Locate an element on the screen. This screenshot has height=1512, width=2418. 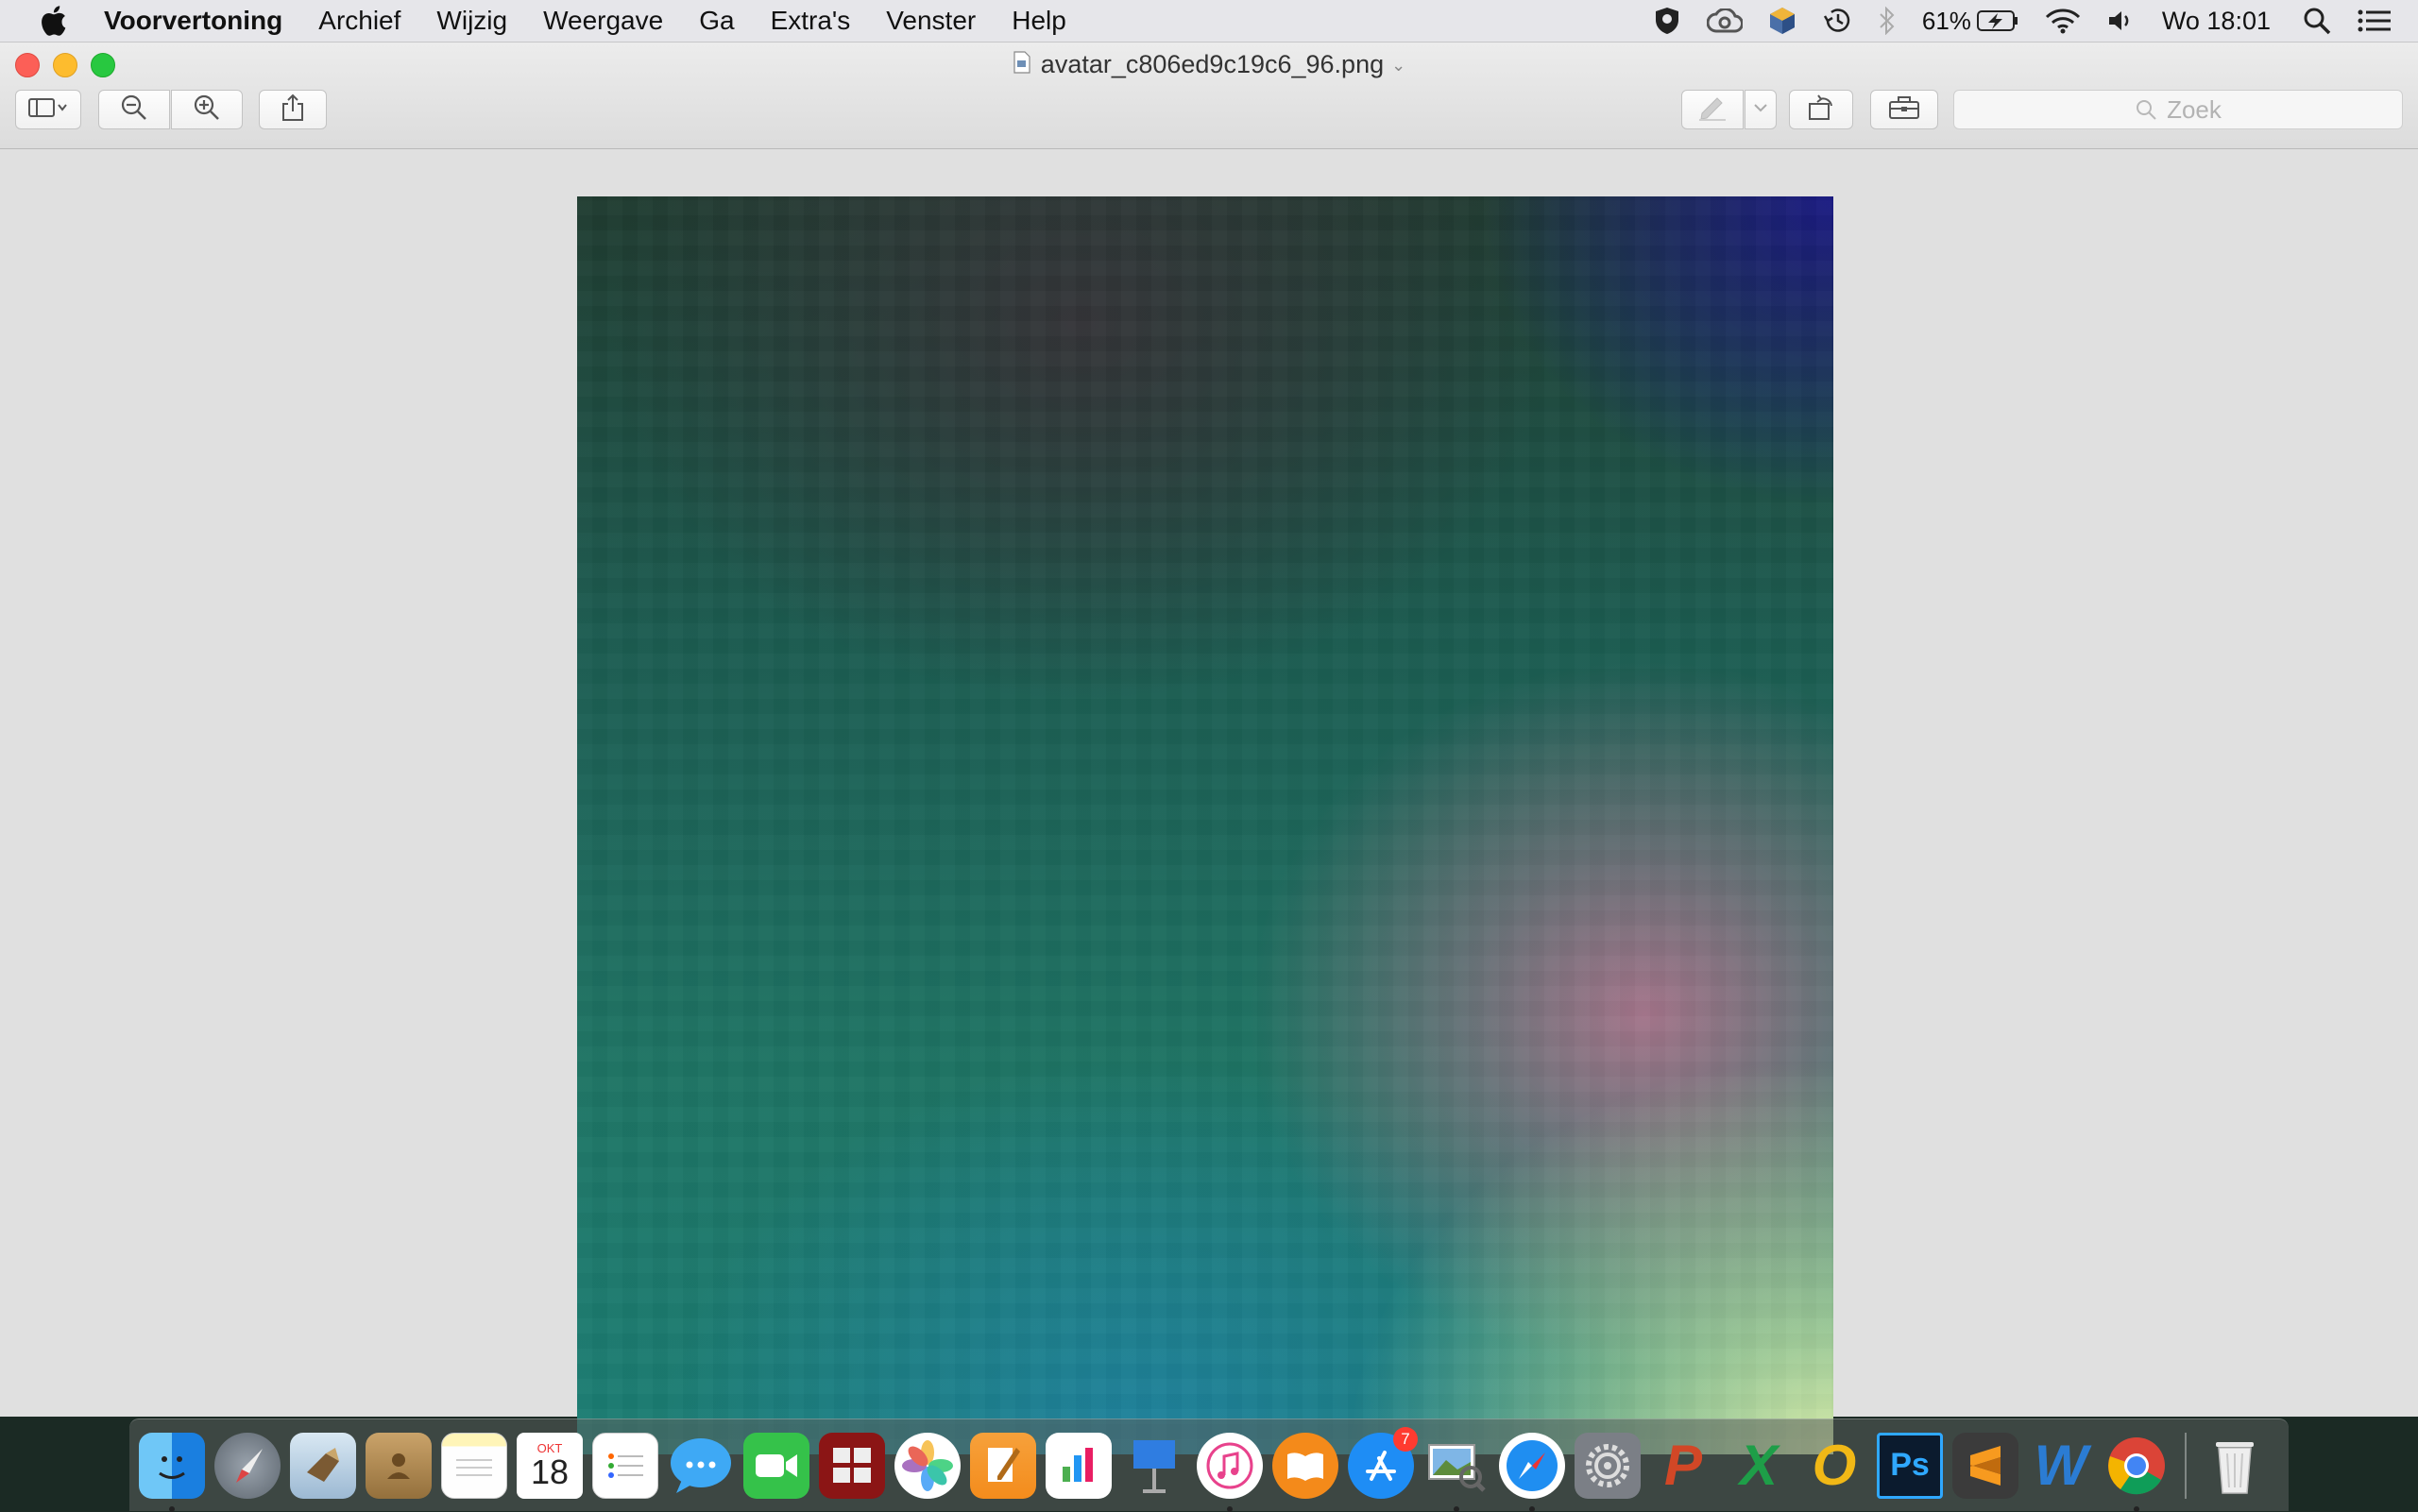
zoom-out-button is located at coordinates (134, 109).